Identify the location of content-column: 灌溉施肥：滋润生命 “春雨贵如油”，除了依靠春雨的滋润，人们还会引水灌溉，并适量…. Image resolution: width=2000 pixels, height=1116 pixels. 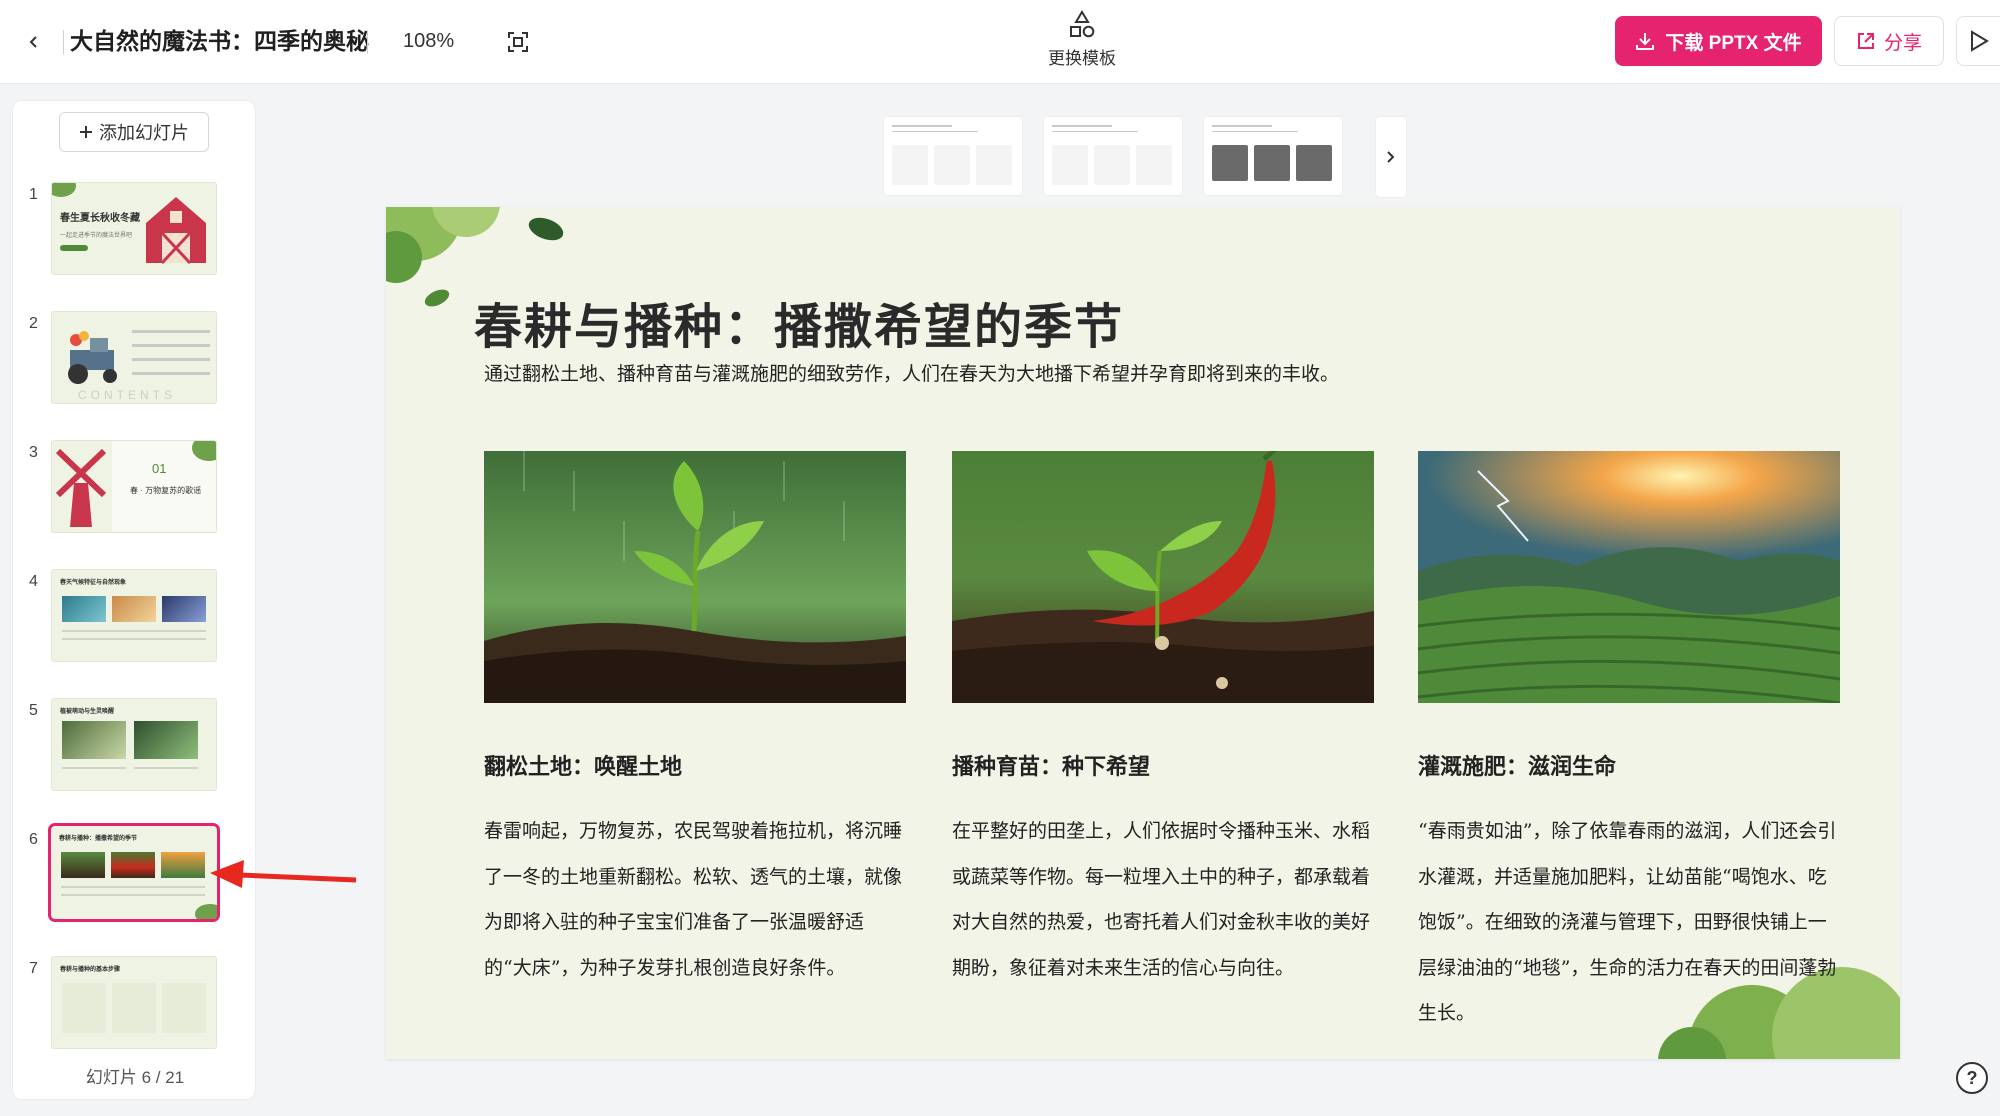
(1629, 744).